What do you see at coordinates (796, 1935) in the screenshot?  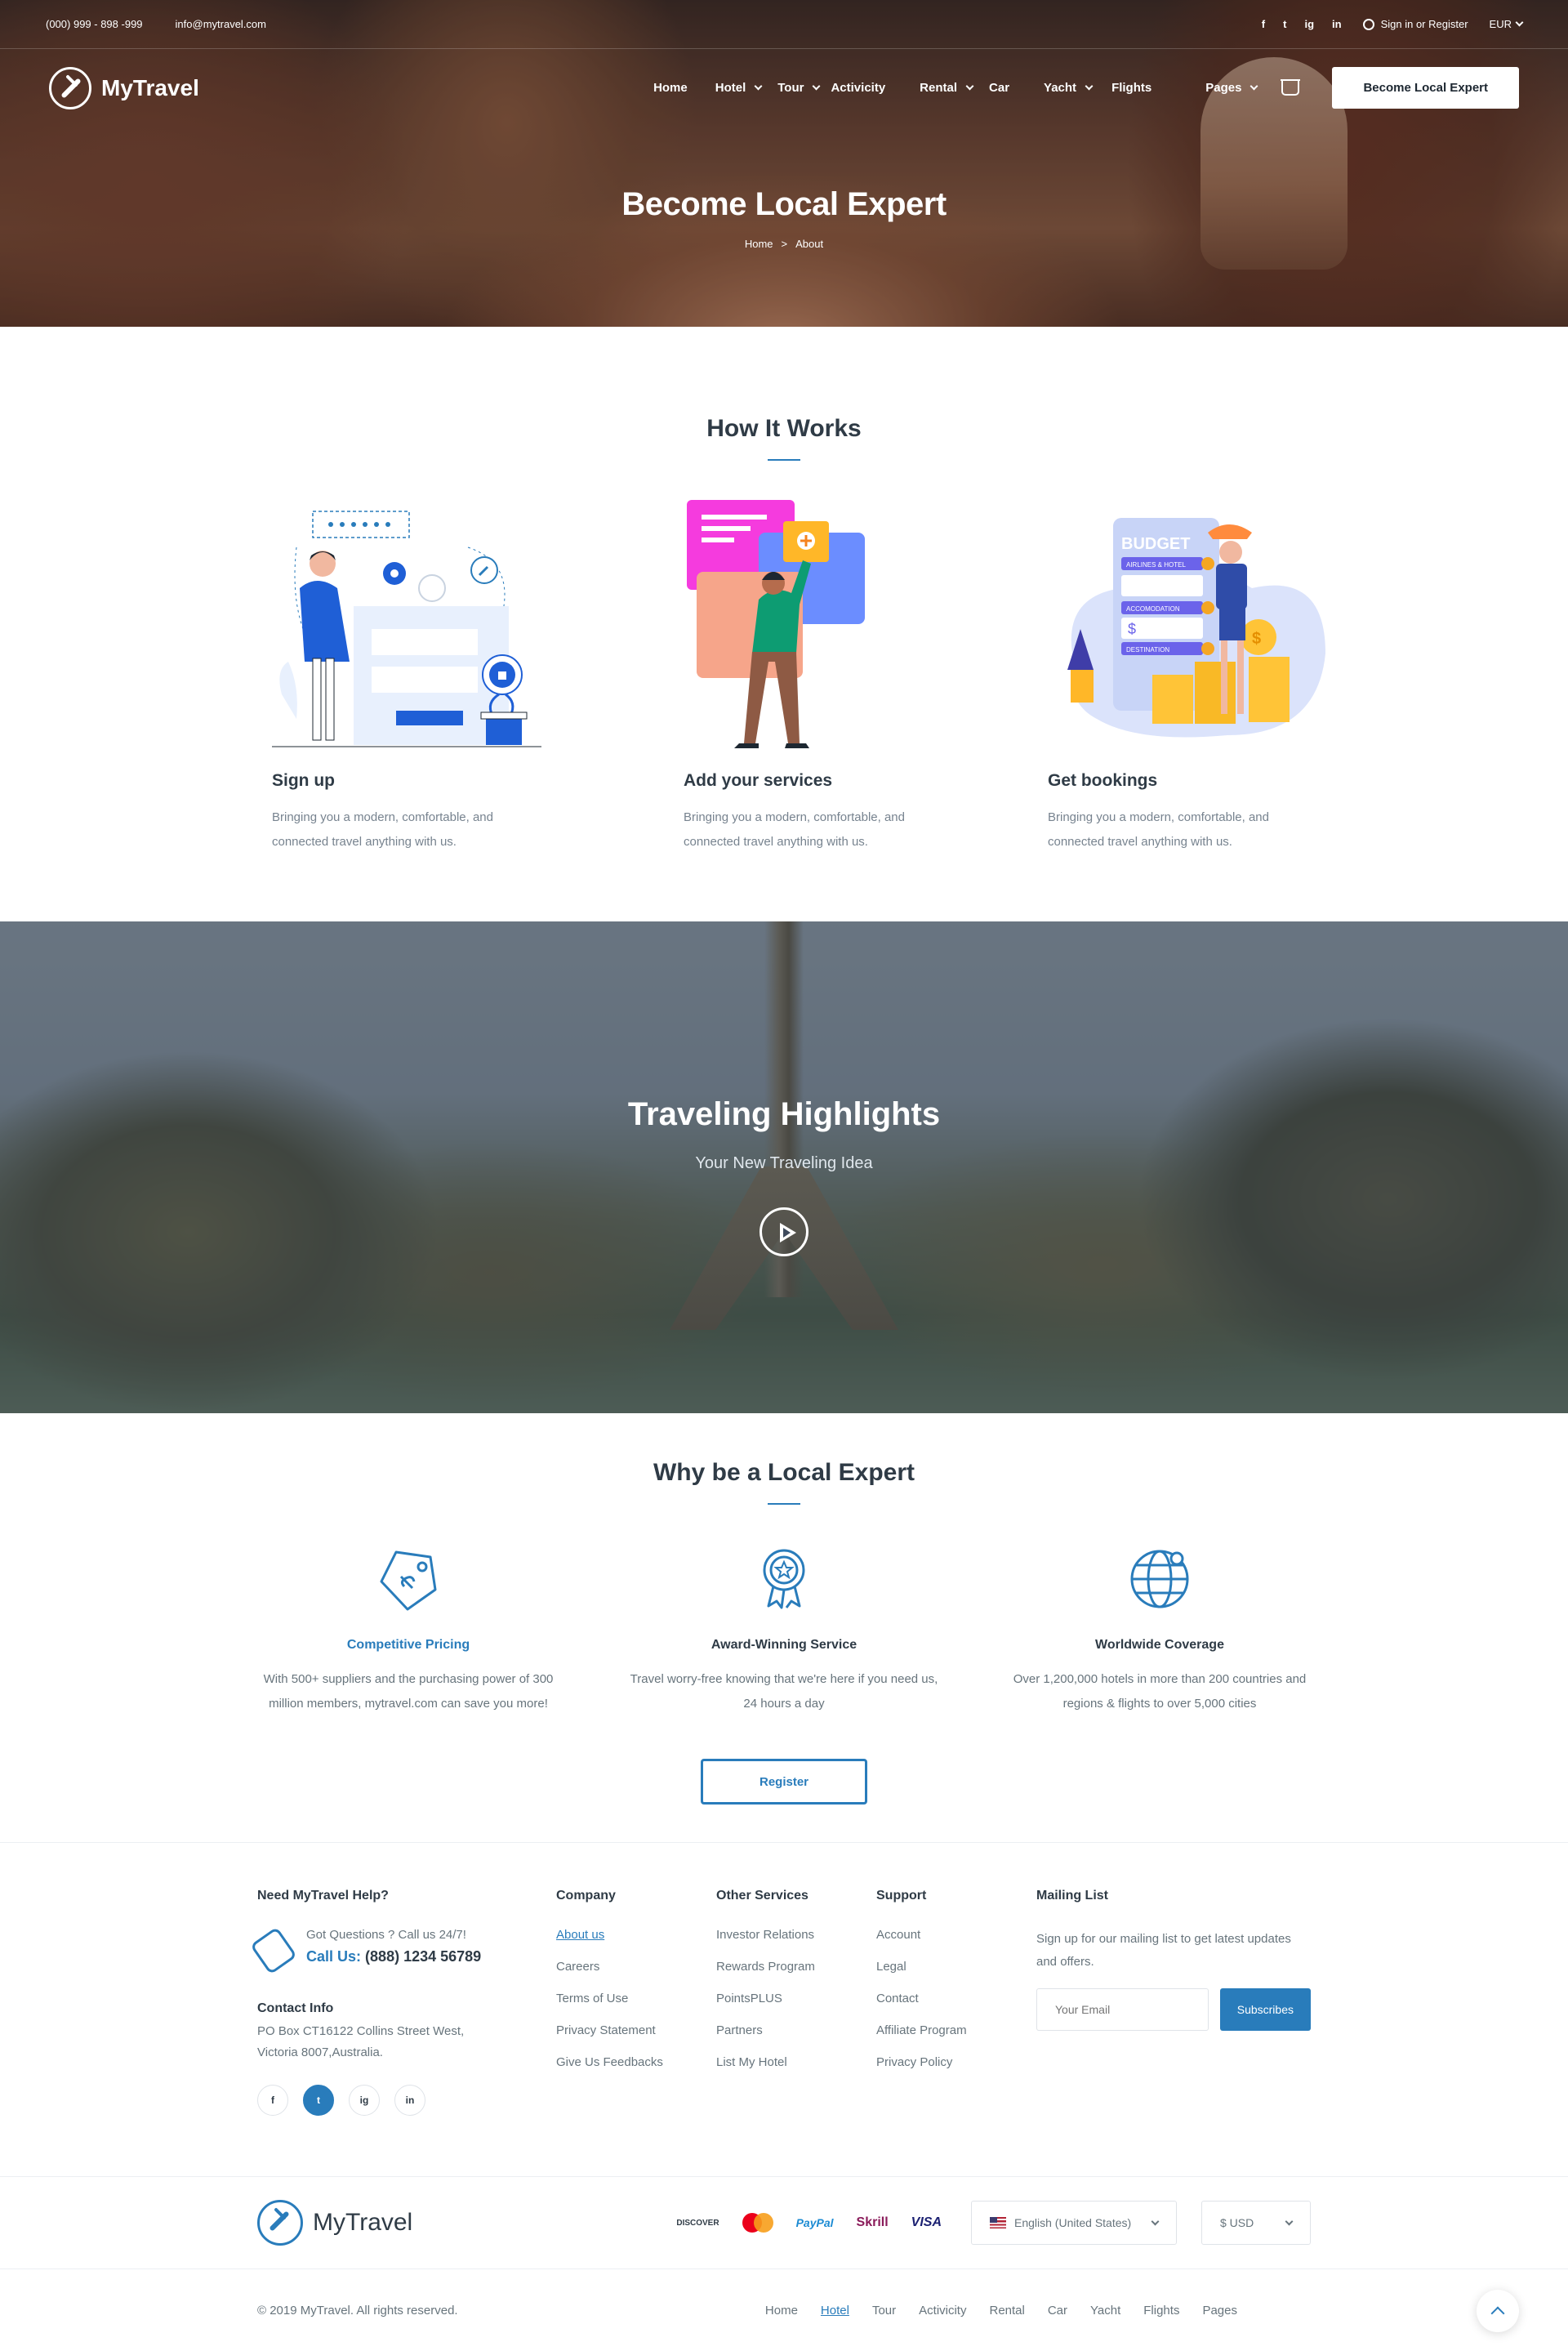 I see `footer-link-investor: Investor Relations` at bounding box center [796, 1935].